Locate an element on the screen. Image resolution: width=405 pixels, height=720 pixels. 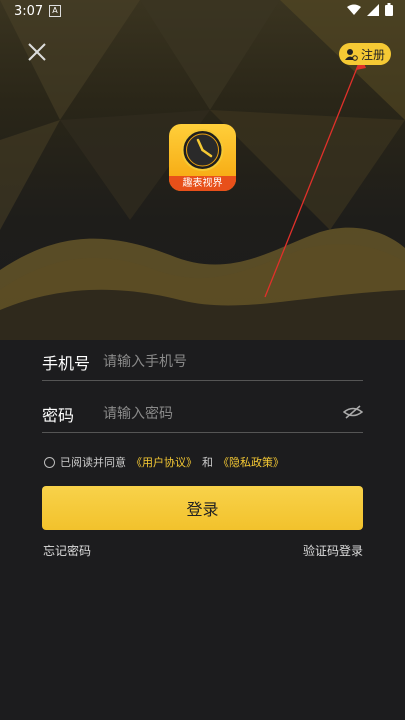
forgot-password-link: 忘记密码 is located at coordinates (67, 550).